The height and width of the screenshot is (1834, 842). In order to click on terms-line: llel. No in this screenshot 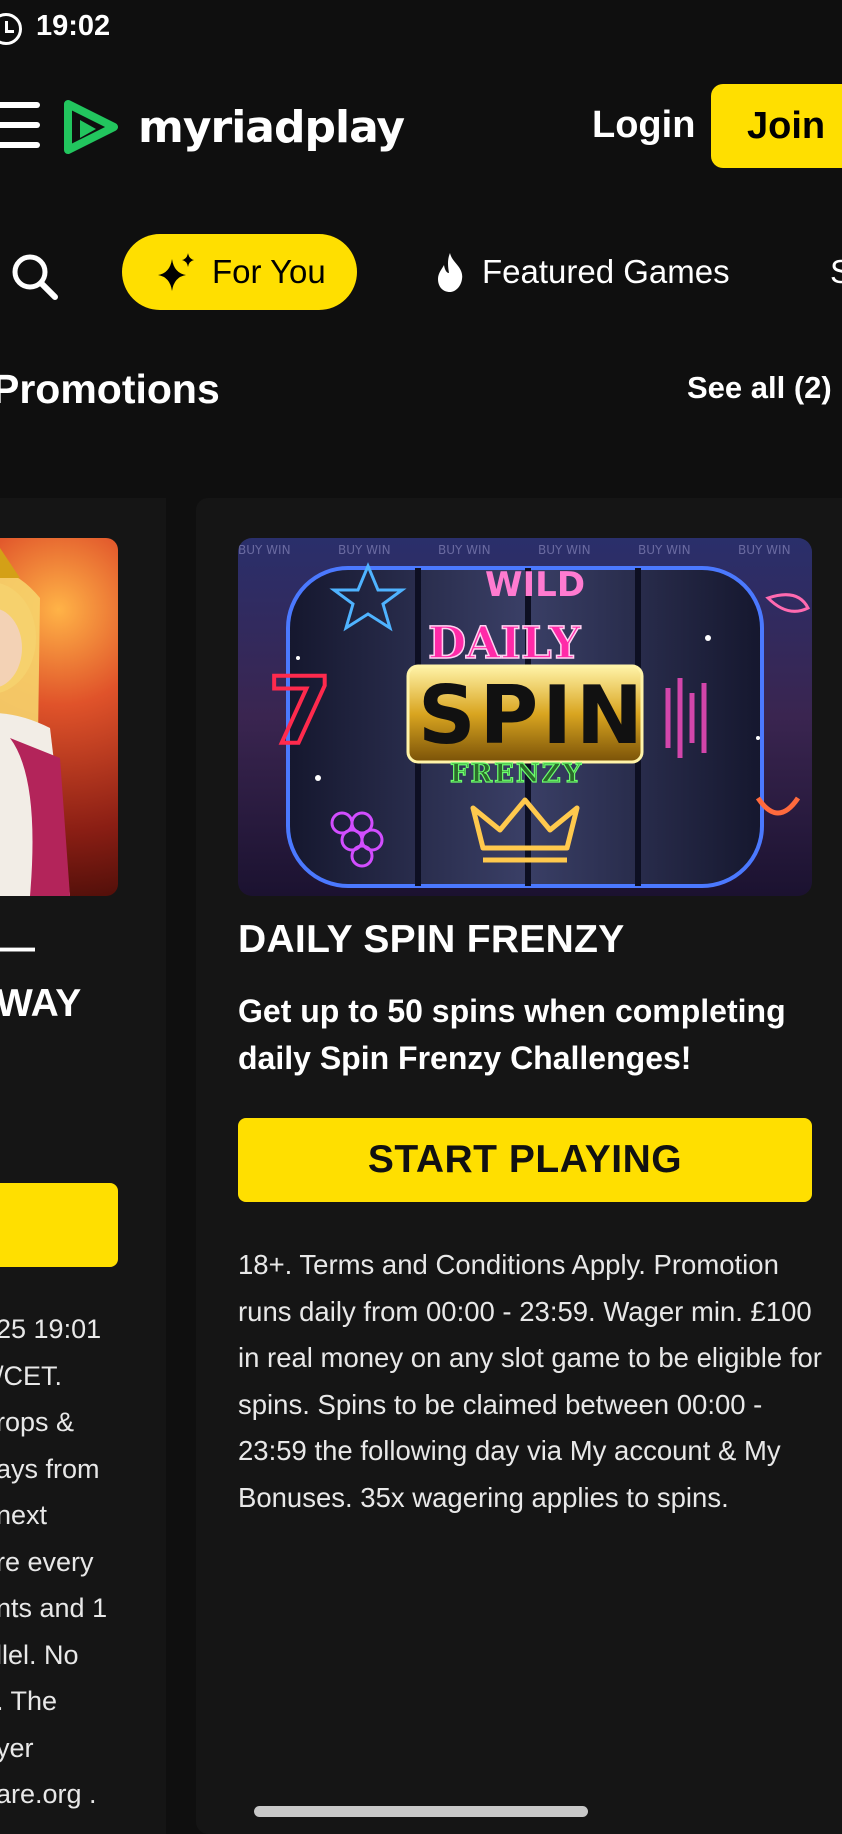, I will do `click(39, 1654)`.